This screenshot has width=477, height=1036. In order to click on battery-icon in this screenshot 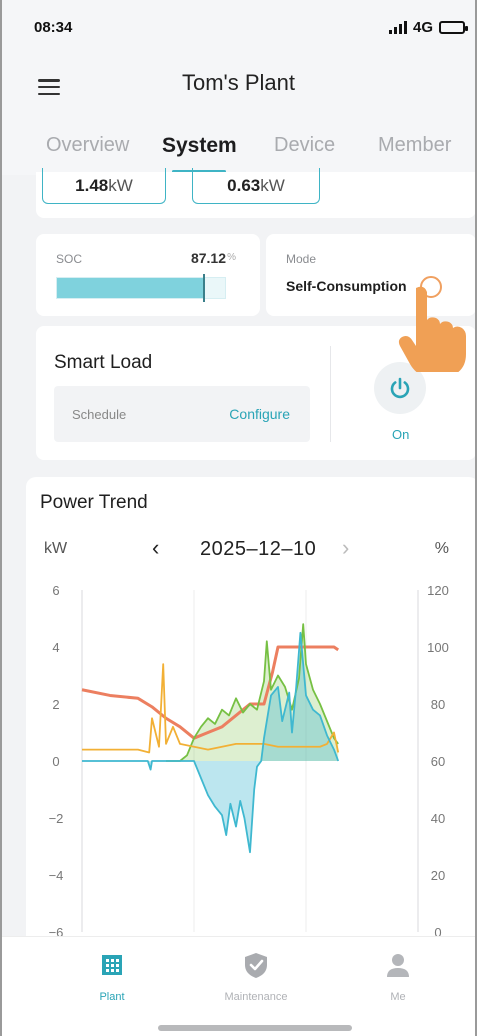, I will do `click(453, 27)`.